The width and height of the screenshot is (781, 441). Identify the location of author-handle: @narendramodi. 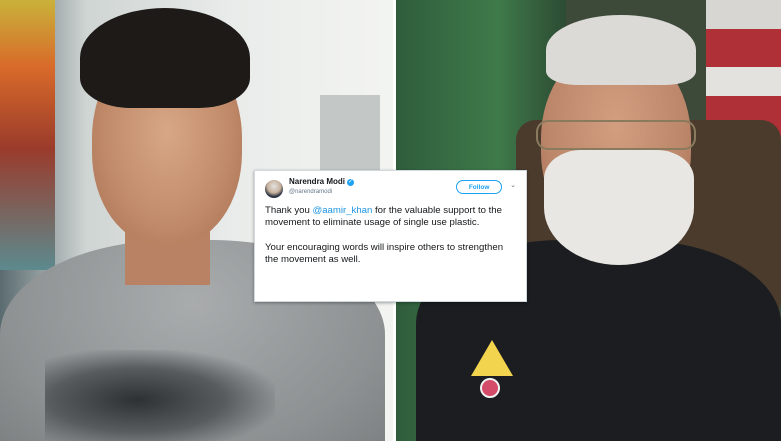
(321, 192).